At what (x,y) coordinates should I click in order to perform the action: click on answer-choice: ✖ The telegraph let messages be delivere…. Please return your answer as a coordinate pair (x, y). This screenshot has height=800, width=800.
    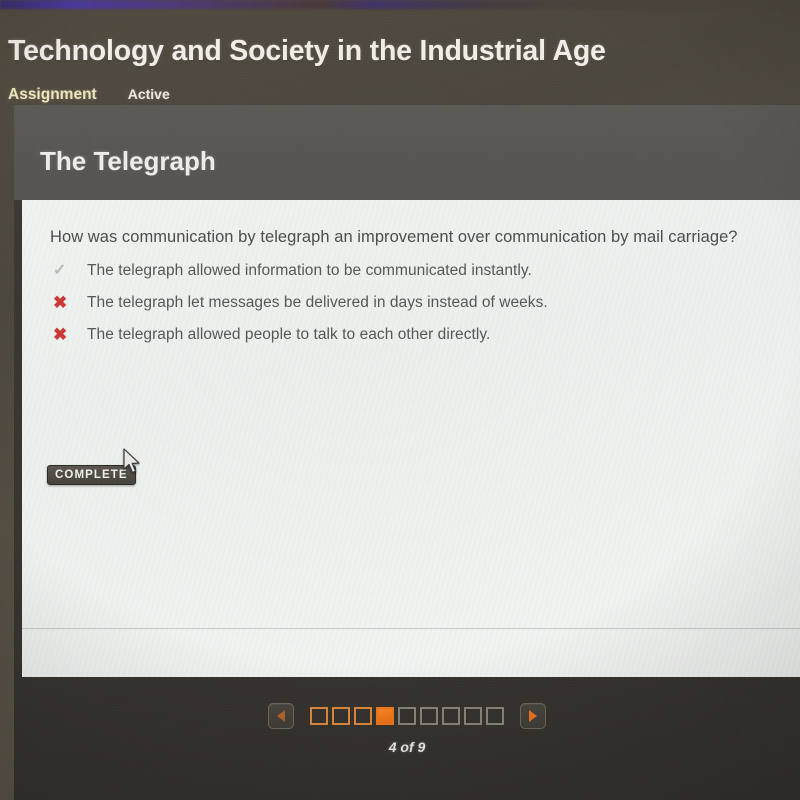
    Looking at the image, I should click on (410, 308).